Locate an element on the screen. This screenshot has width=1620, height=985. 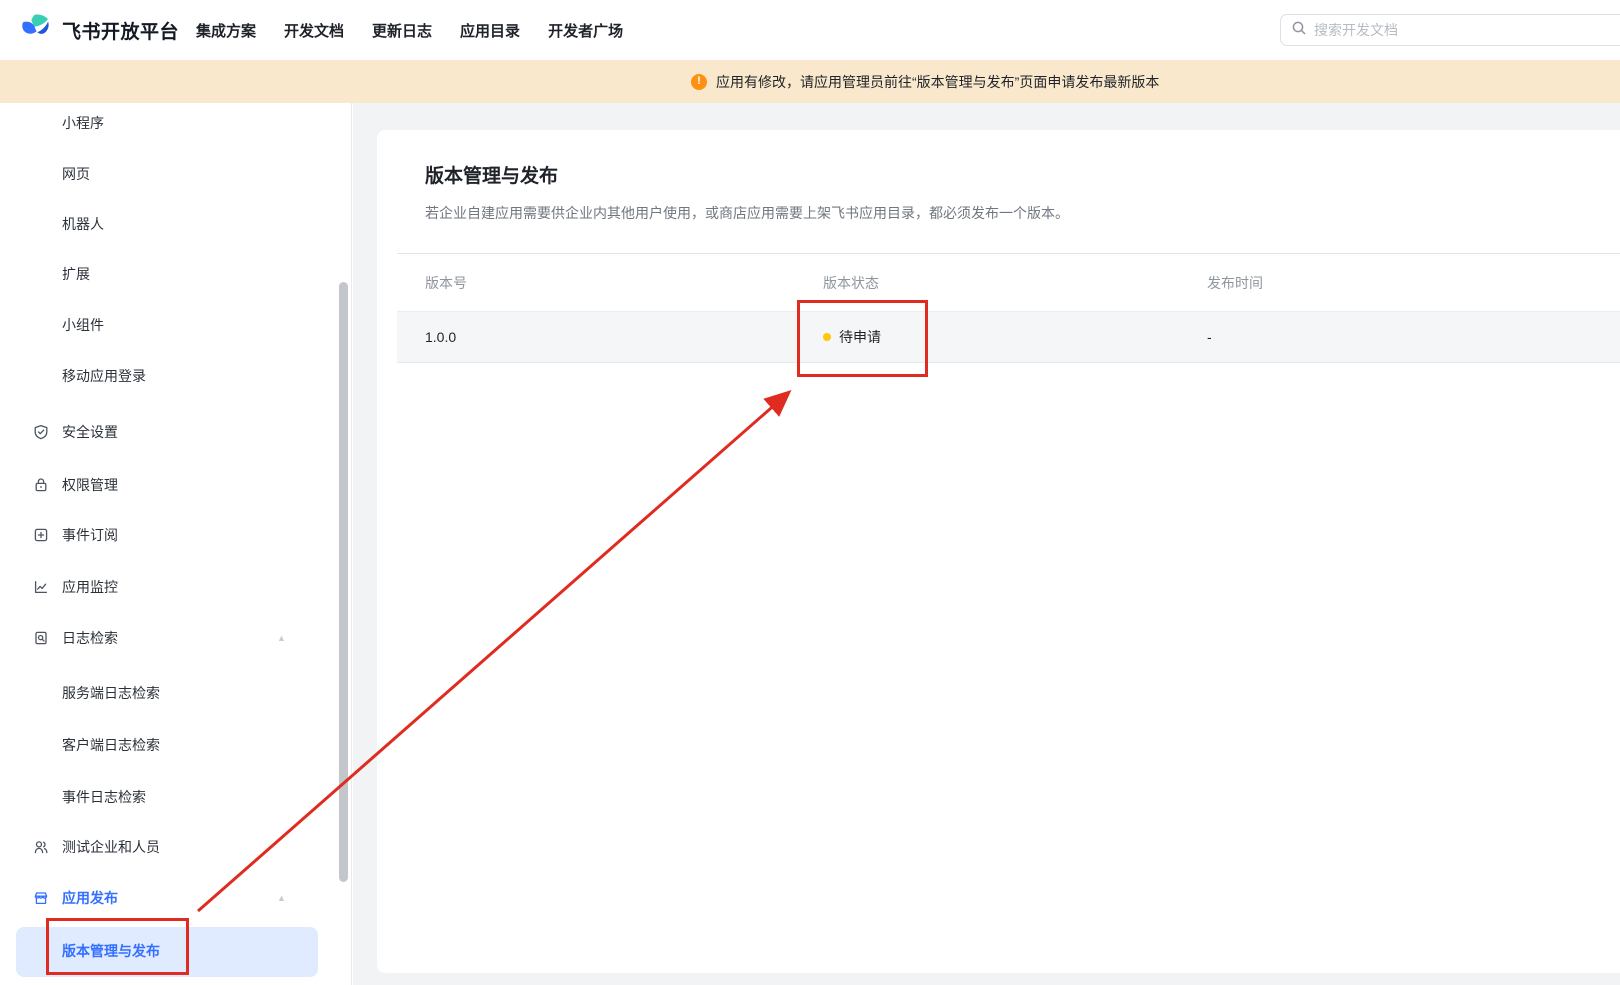
sidebar-item-label: 日志检索 is located at coordinates (90, 638).